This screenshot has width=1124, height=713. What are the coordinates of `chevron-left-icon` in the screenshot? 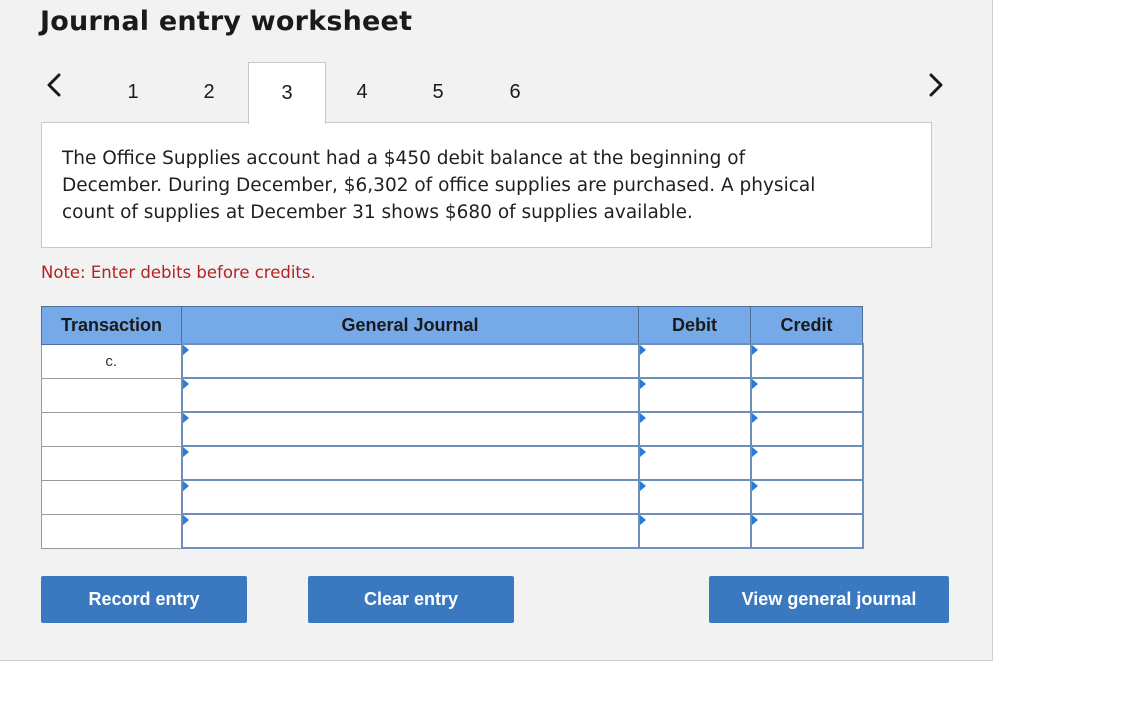 It's located at (54, 85).